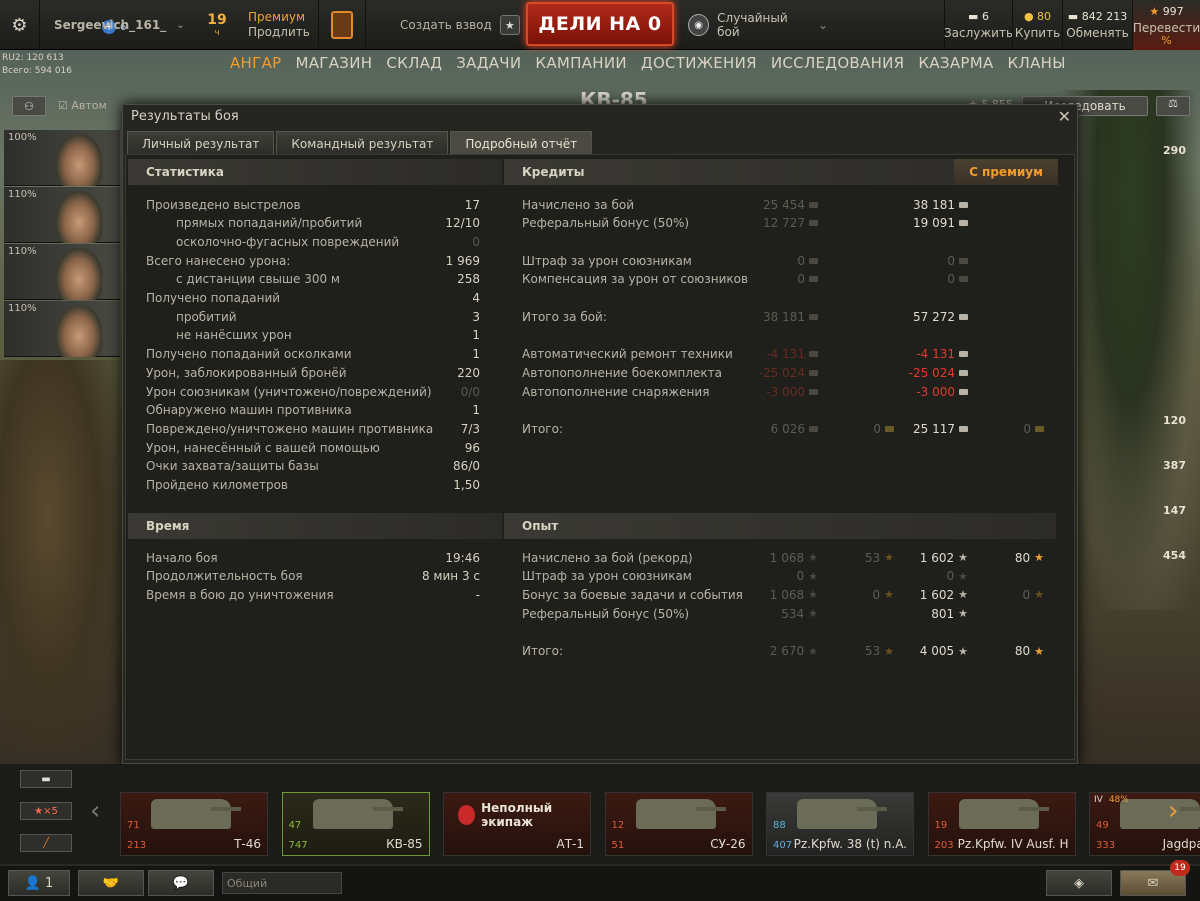 This screenshot has height=901, width=1200. Describe the element at coordinates (1166, 40) in the screenshot. I see `exchange-percent: %` at that location.